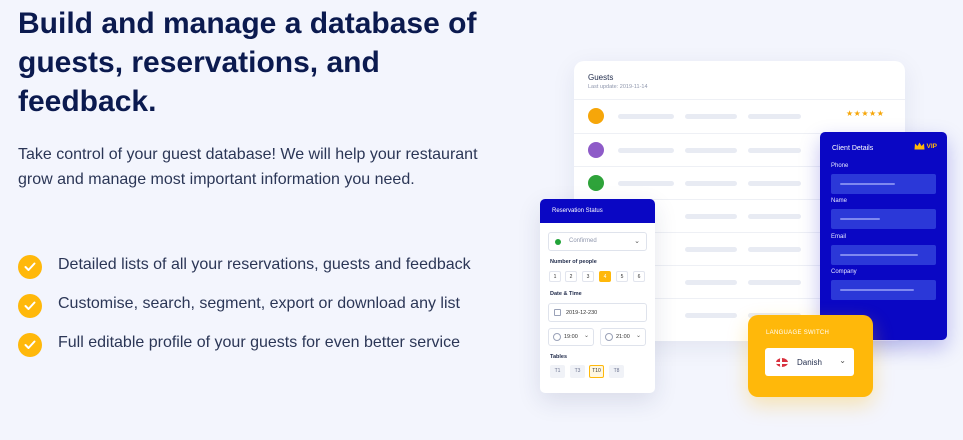  What do you see at coordinates (596, 371) in the screenshot?
I see `table-option-selected: T10` at bounding box center [596, 371].